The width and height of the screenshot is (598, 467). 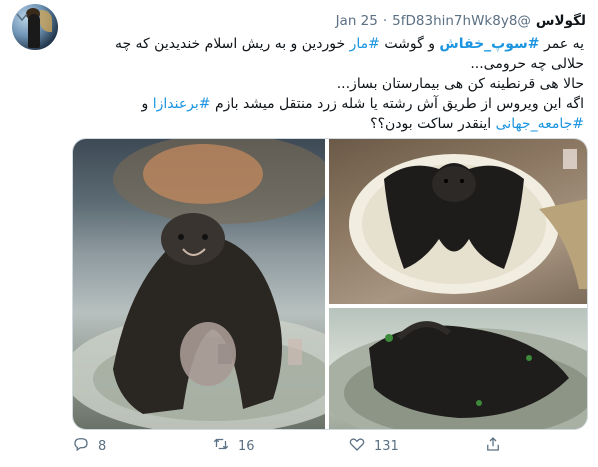 I want to click on text-fragment: اینقدر ساکت بودن؟؟, so click(x=433, y=124).